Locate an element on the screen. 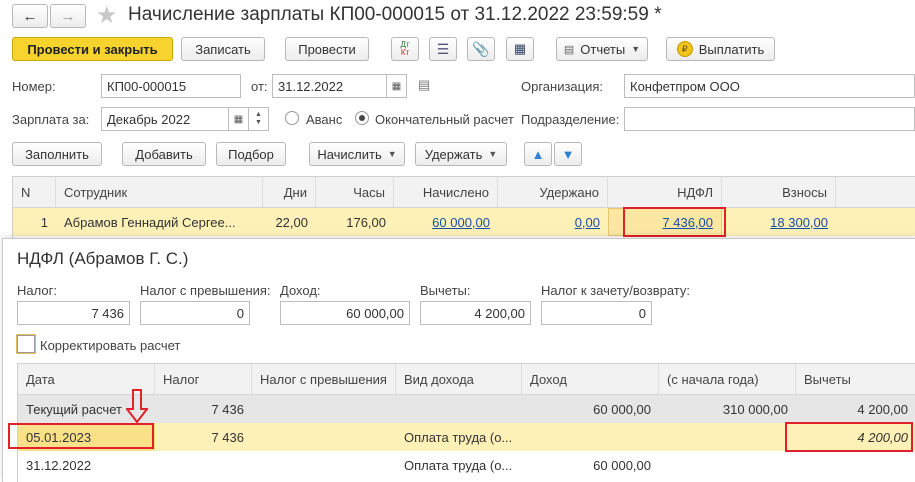 The width and height of the screenshot is (915, 482). month-calendar-button: ▦ is located at coordinates (239, 119).